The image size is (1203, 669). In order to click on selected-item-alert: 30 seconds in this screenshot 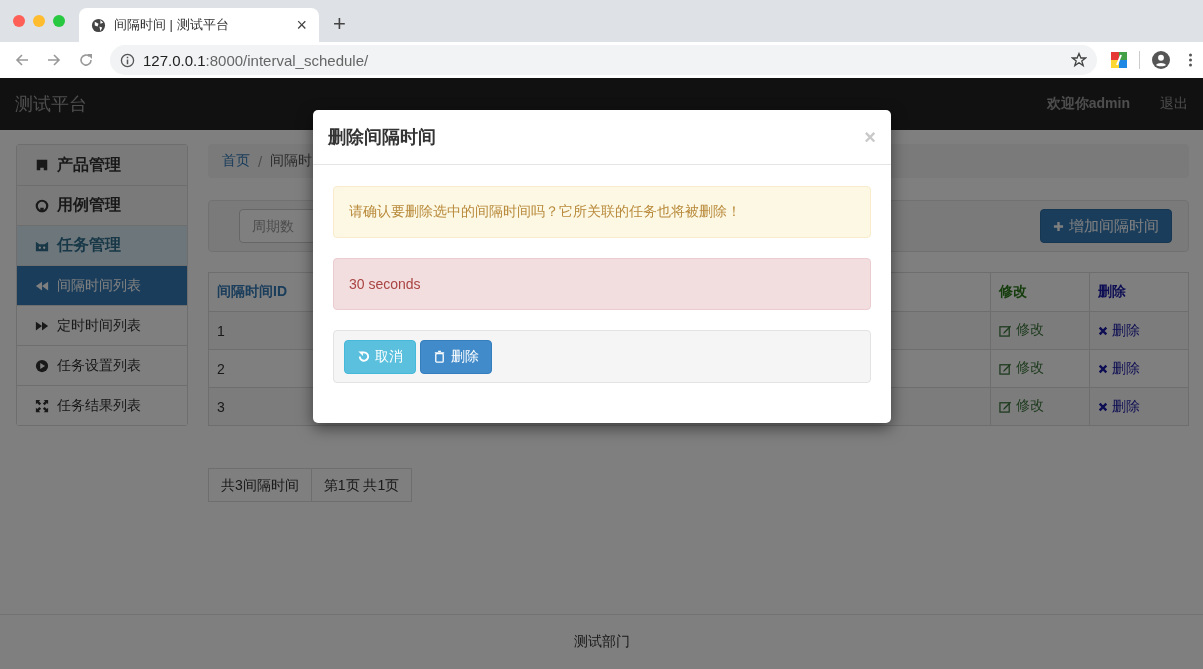, I will do `click(602, 284)`.